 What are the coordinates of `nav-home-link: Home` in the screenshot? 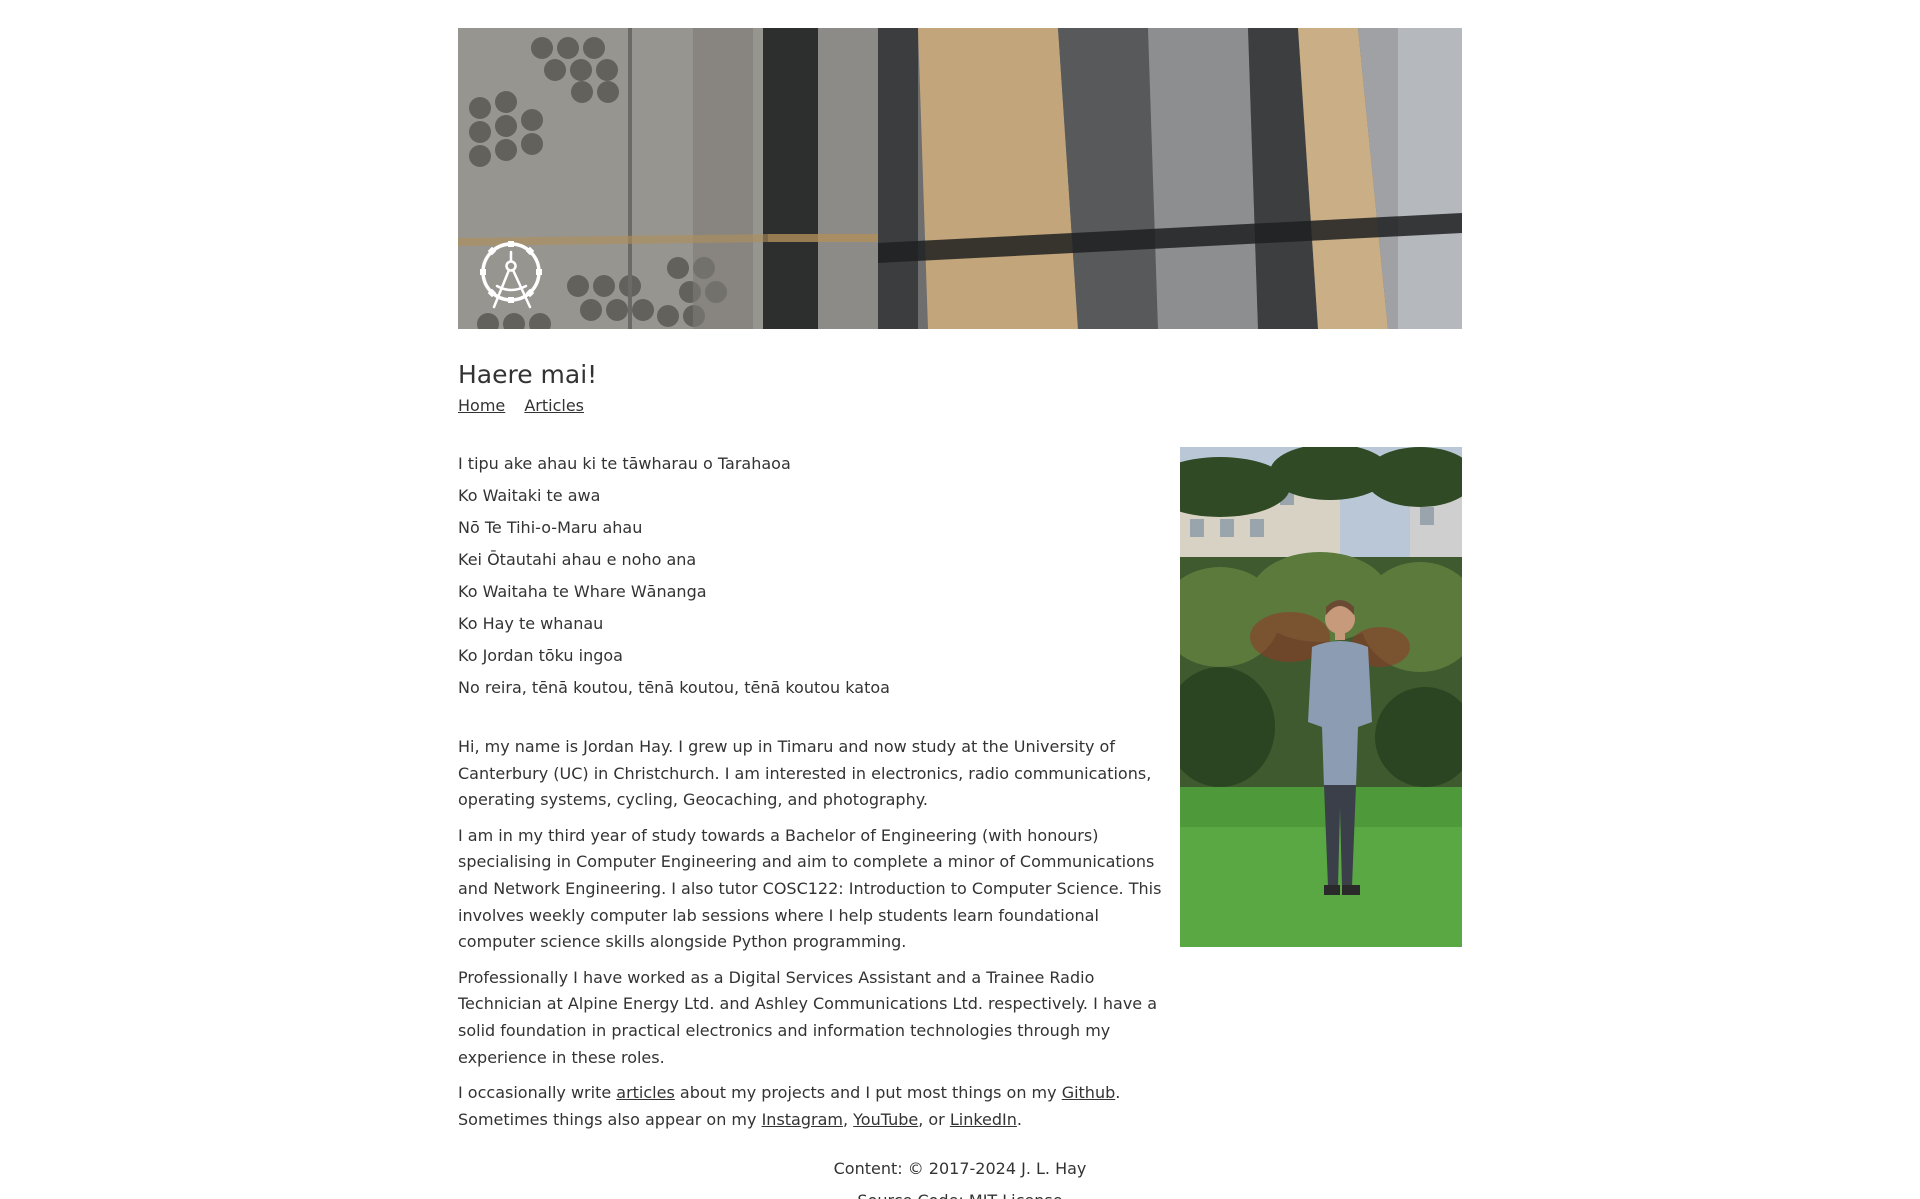 It's located at (481, 405).